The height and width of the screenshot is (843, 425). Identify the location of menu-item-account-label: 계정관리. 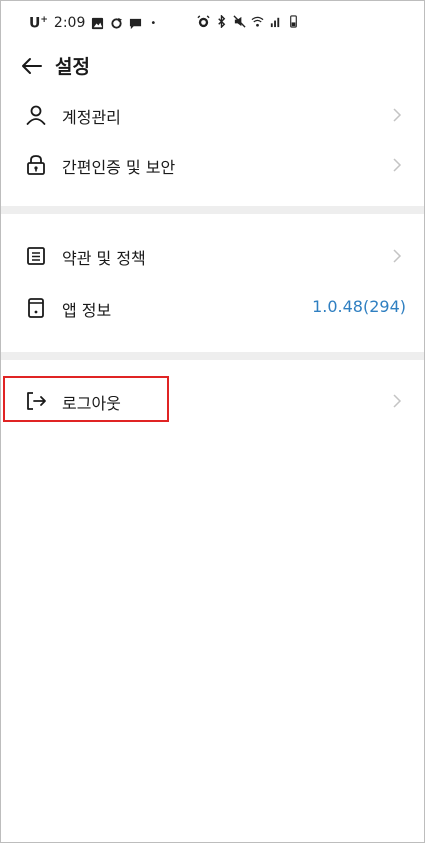
(91, 117).